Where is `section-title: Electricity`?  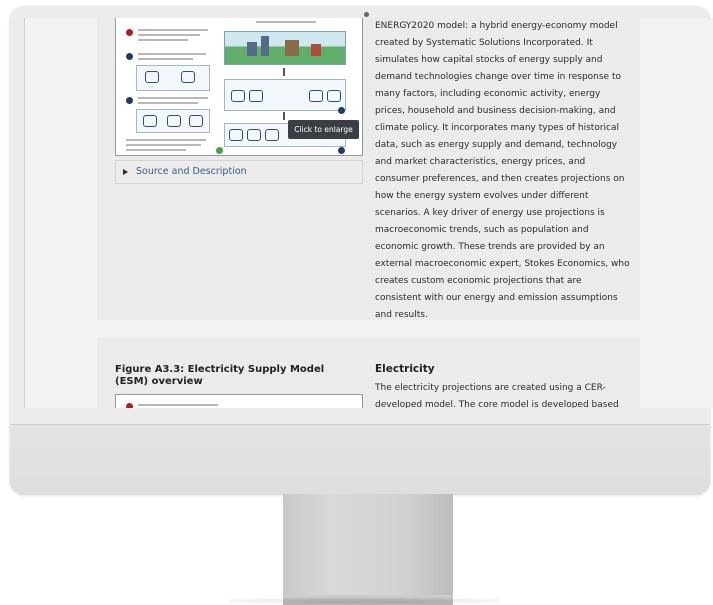
section-title: Electricity is located at coordinates (405, 369).